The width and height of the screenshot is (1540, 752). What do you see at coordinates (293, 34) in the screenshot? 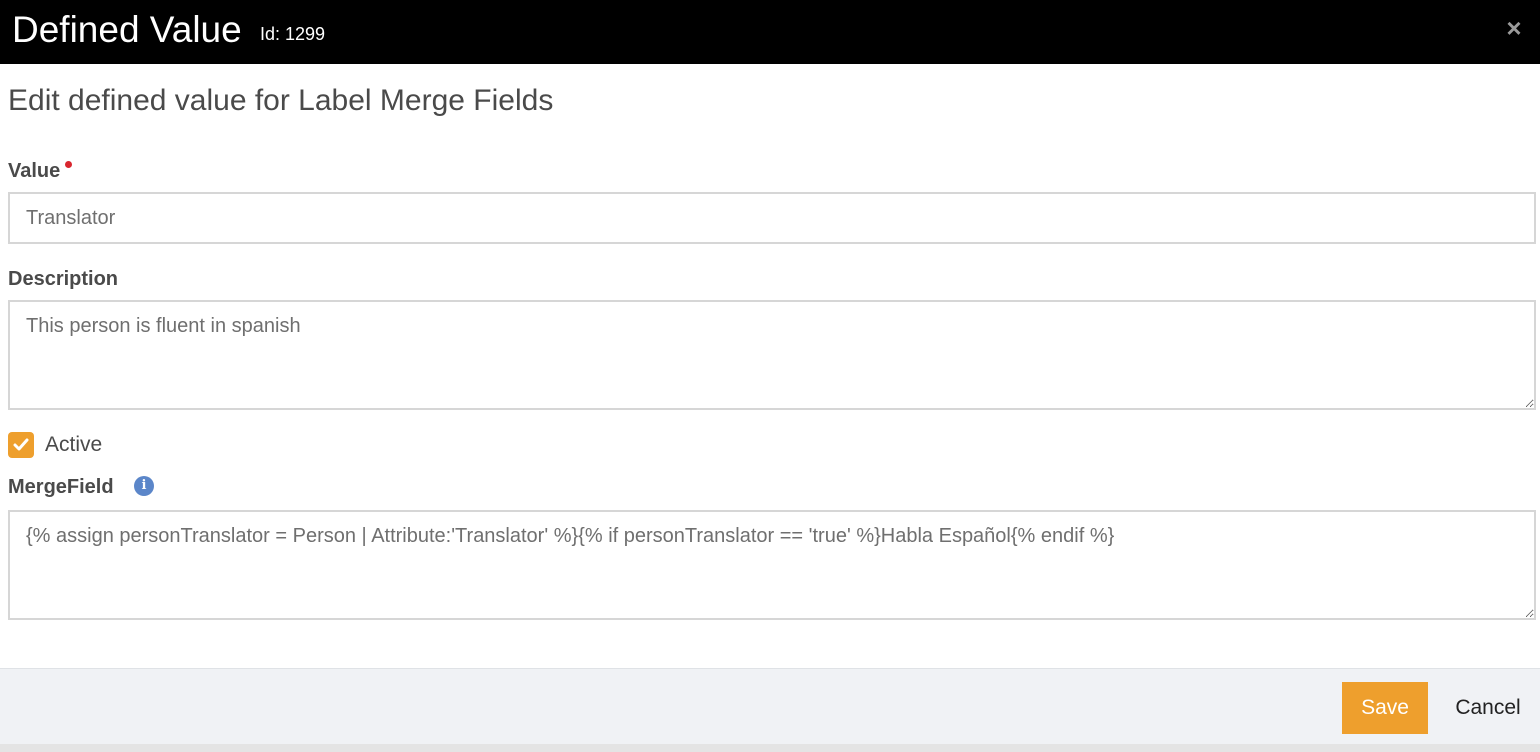
I see `record-id: Id: 1299` at bounding box center [293, 34].